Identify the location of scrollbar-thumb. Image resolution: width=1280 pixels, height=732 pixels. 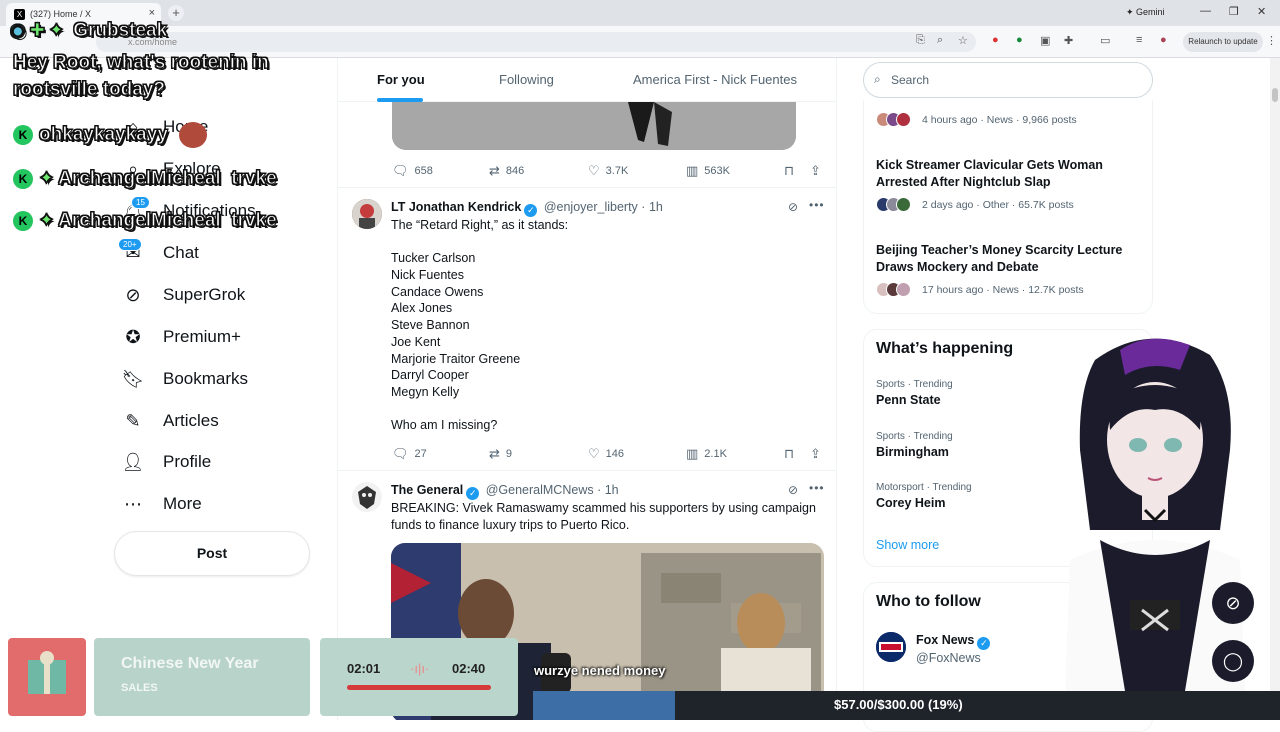
(1275, 95).